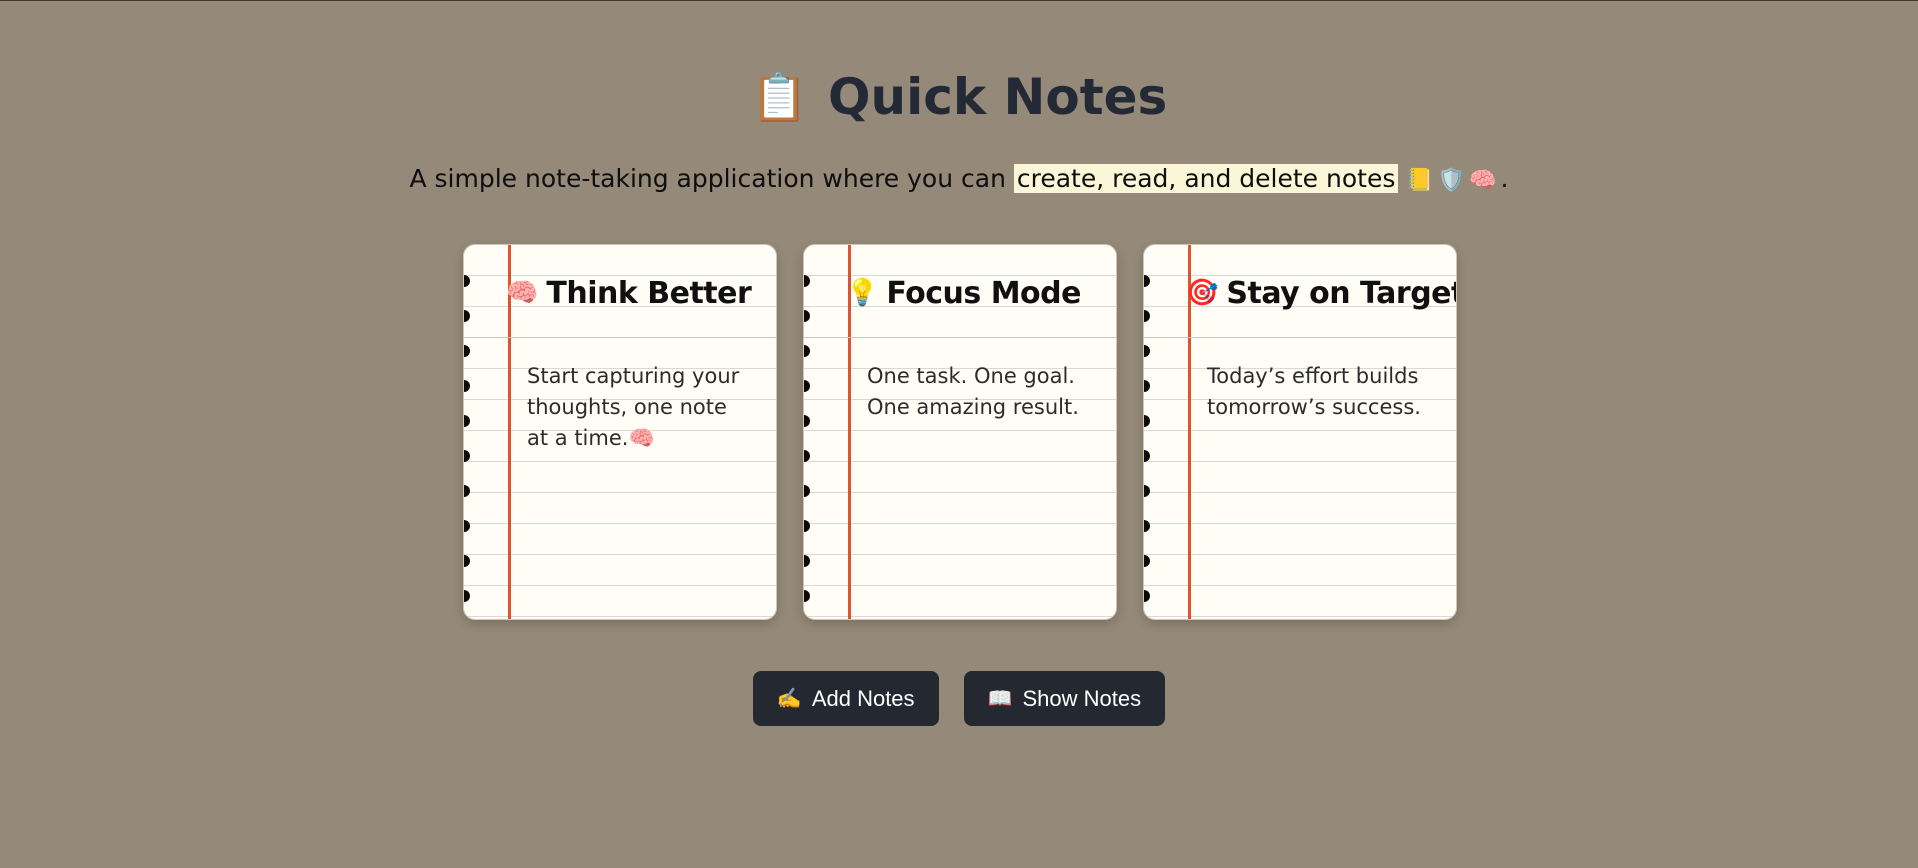  I want to click on header: 📋 Quick Notes, so click(959, 97).